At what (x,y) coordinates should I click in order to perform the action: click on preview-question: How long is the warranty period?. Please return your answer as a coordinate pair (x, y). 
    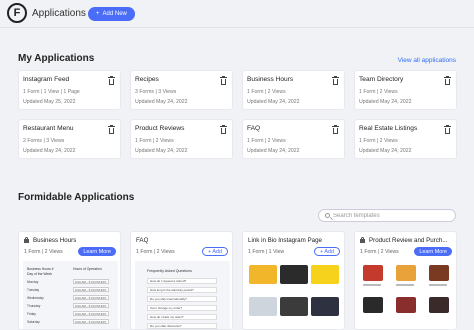
    Looking at the image, I should click on (182, 290).